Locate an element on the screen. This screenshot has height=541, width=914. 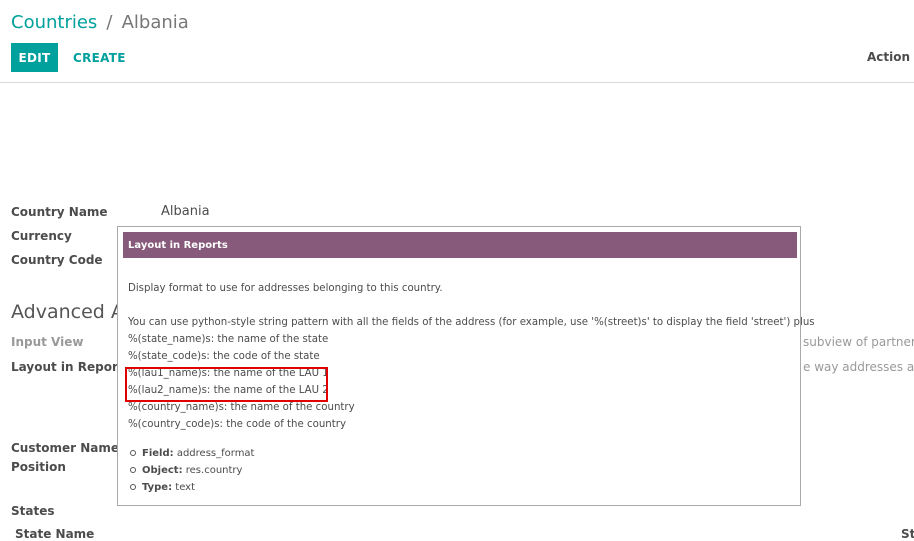
country-code-label: Country Code is located at coordinates (57, 260).